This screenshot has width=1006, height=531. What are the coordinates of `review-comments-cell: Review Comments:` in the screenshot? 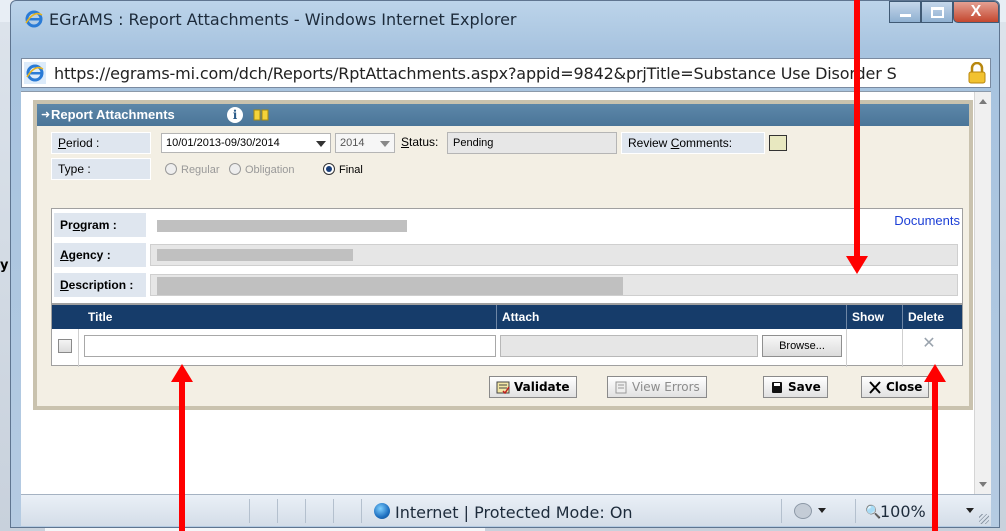 It's located at (693, 143).